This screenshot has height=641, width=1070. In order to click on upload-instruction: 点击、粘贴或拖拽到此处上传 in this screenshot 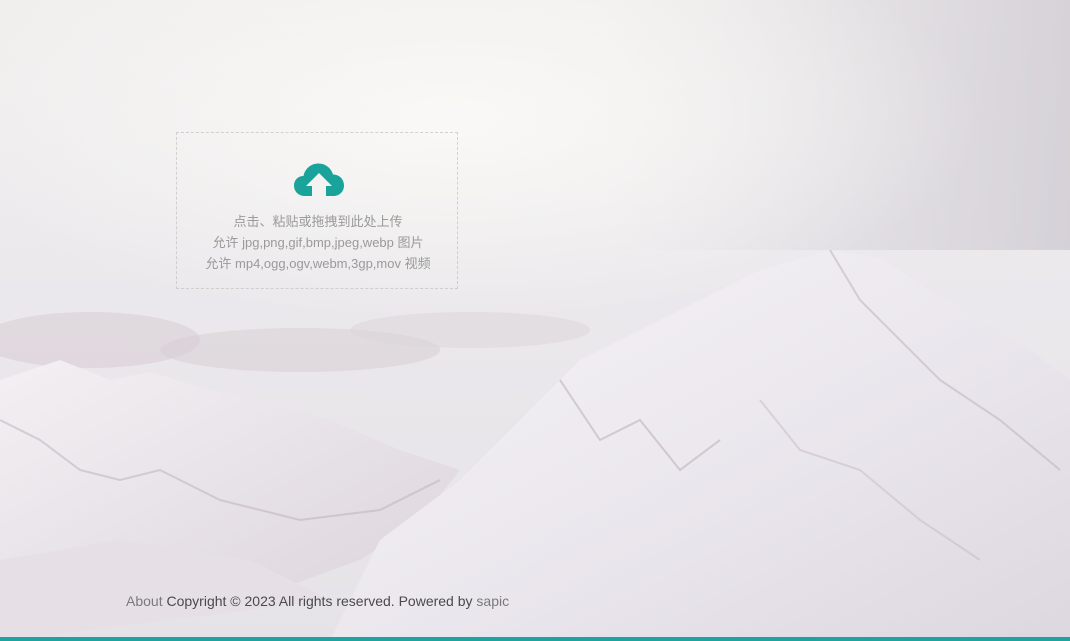, I will do `click(318, 221)`.